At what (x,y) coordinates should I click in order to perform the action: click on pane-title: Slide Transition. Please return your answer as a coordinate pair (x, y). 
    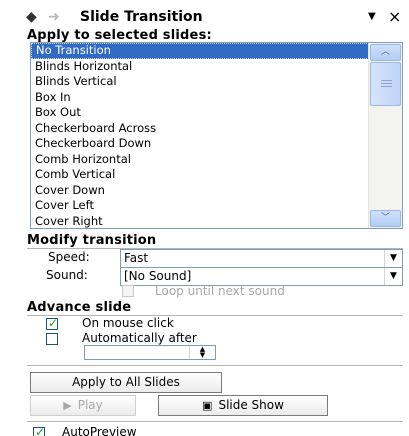
    Looking at the image, I should click on (141, 17).